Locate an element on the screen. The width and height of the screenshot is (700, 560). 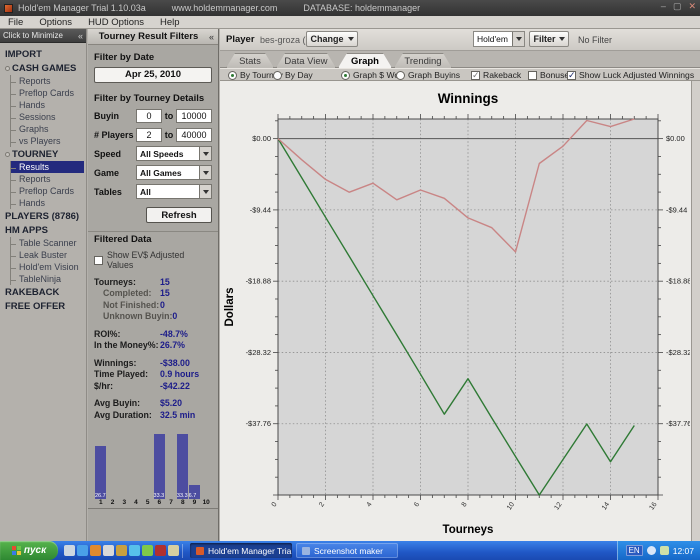
buyin-from-input: 0 is located at coordinates (149, 115).